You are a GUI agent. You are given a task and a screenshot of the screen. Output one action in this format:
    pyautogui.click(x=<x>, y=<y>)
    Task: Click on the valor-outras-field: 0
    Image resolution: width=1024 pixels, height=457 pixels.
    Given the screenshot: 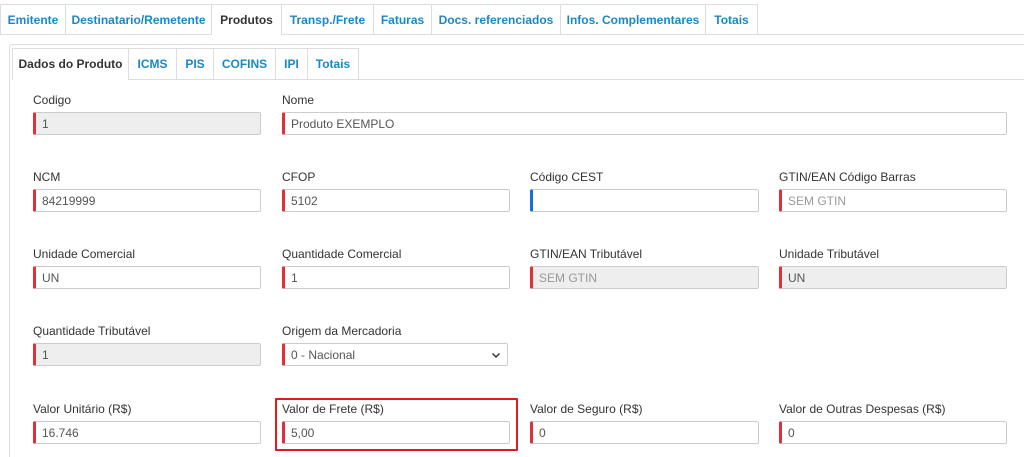 What is the action you would take?
    pyautogui.click(x=893, y=432)
    